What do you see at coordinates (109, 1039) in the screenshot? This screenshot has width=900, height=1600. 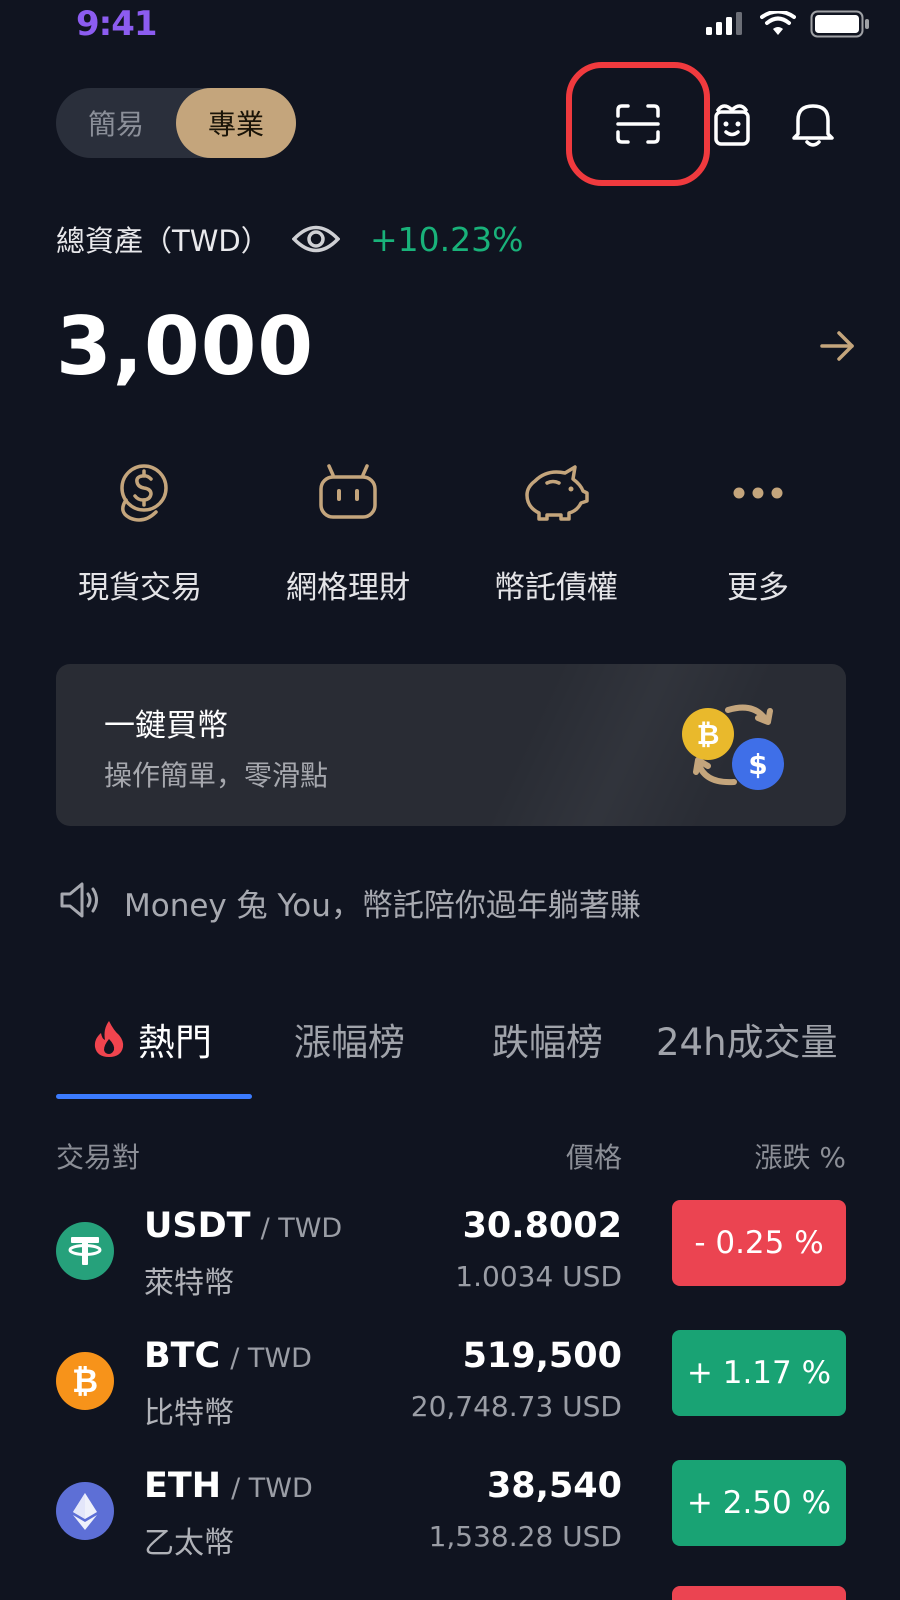 I see `fire-icon` at bounding box center [109, 1039].